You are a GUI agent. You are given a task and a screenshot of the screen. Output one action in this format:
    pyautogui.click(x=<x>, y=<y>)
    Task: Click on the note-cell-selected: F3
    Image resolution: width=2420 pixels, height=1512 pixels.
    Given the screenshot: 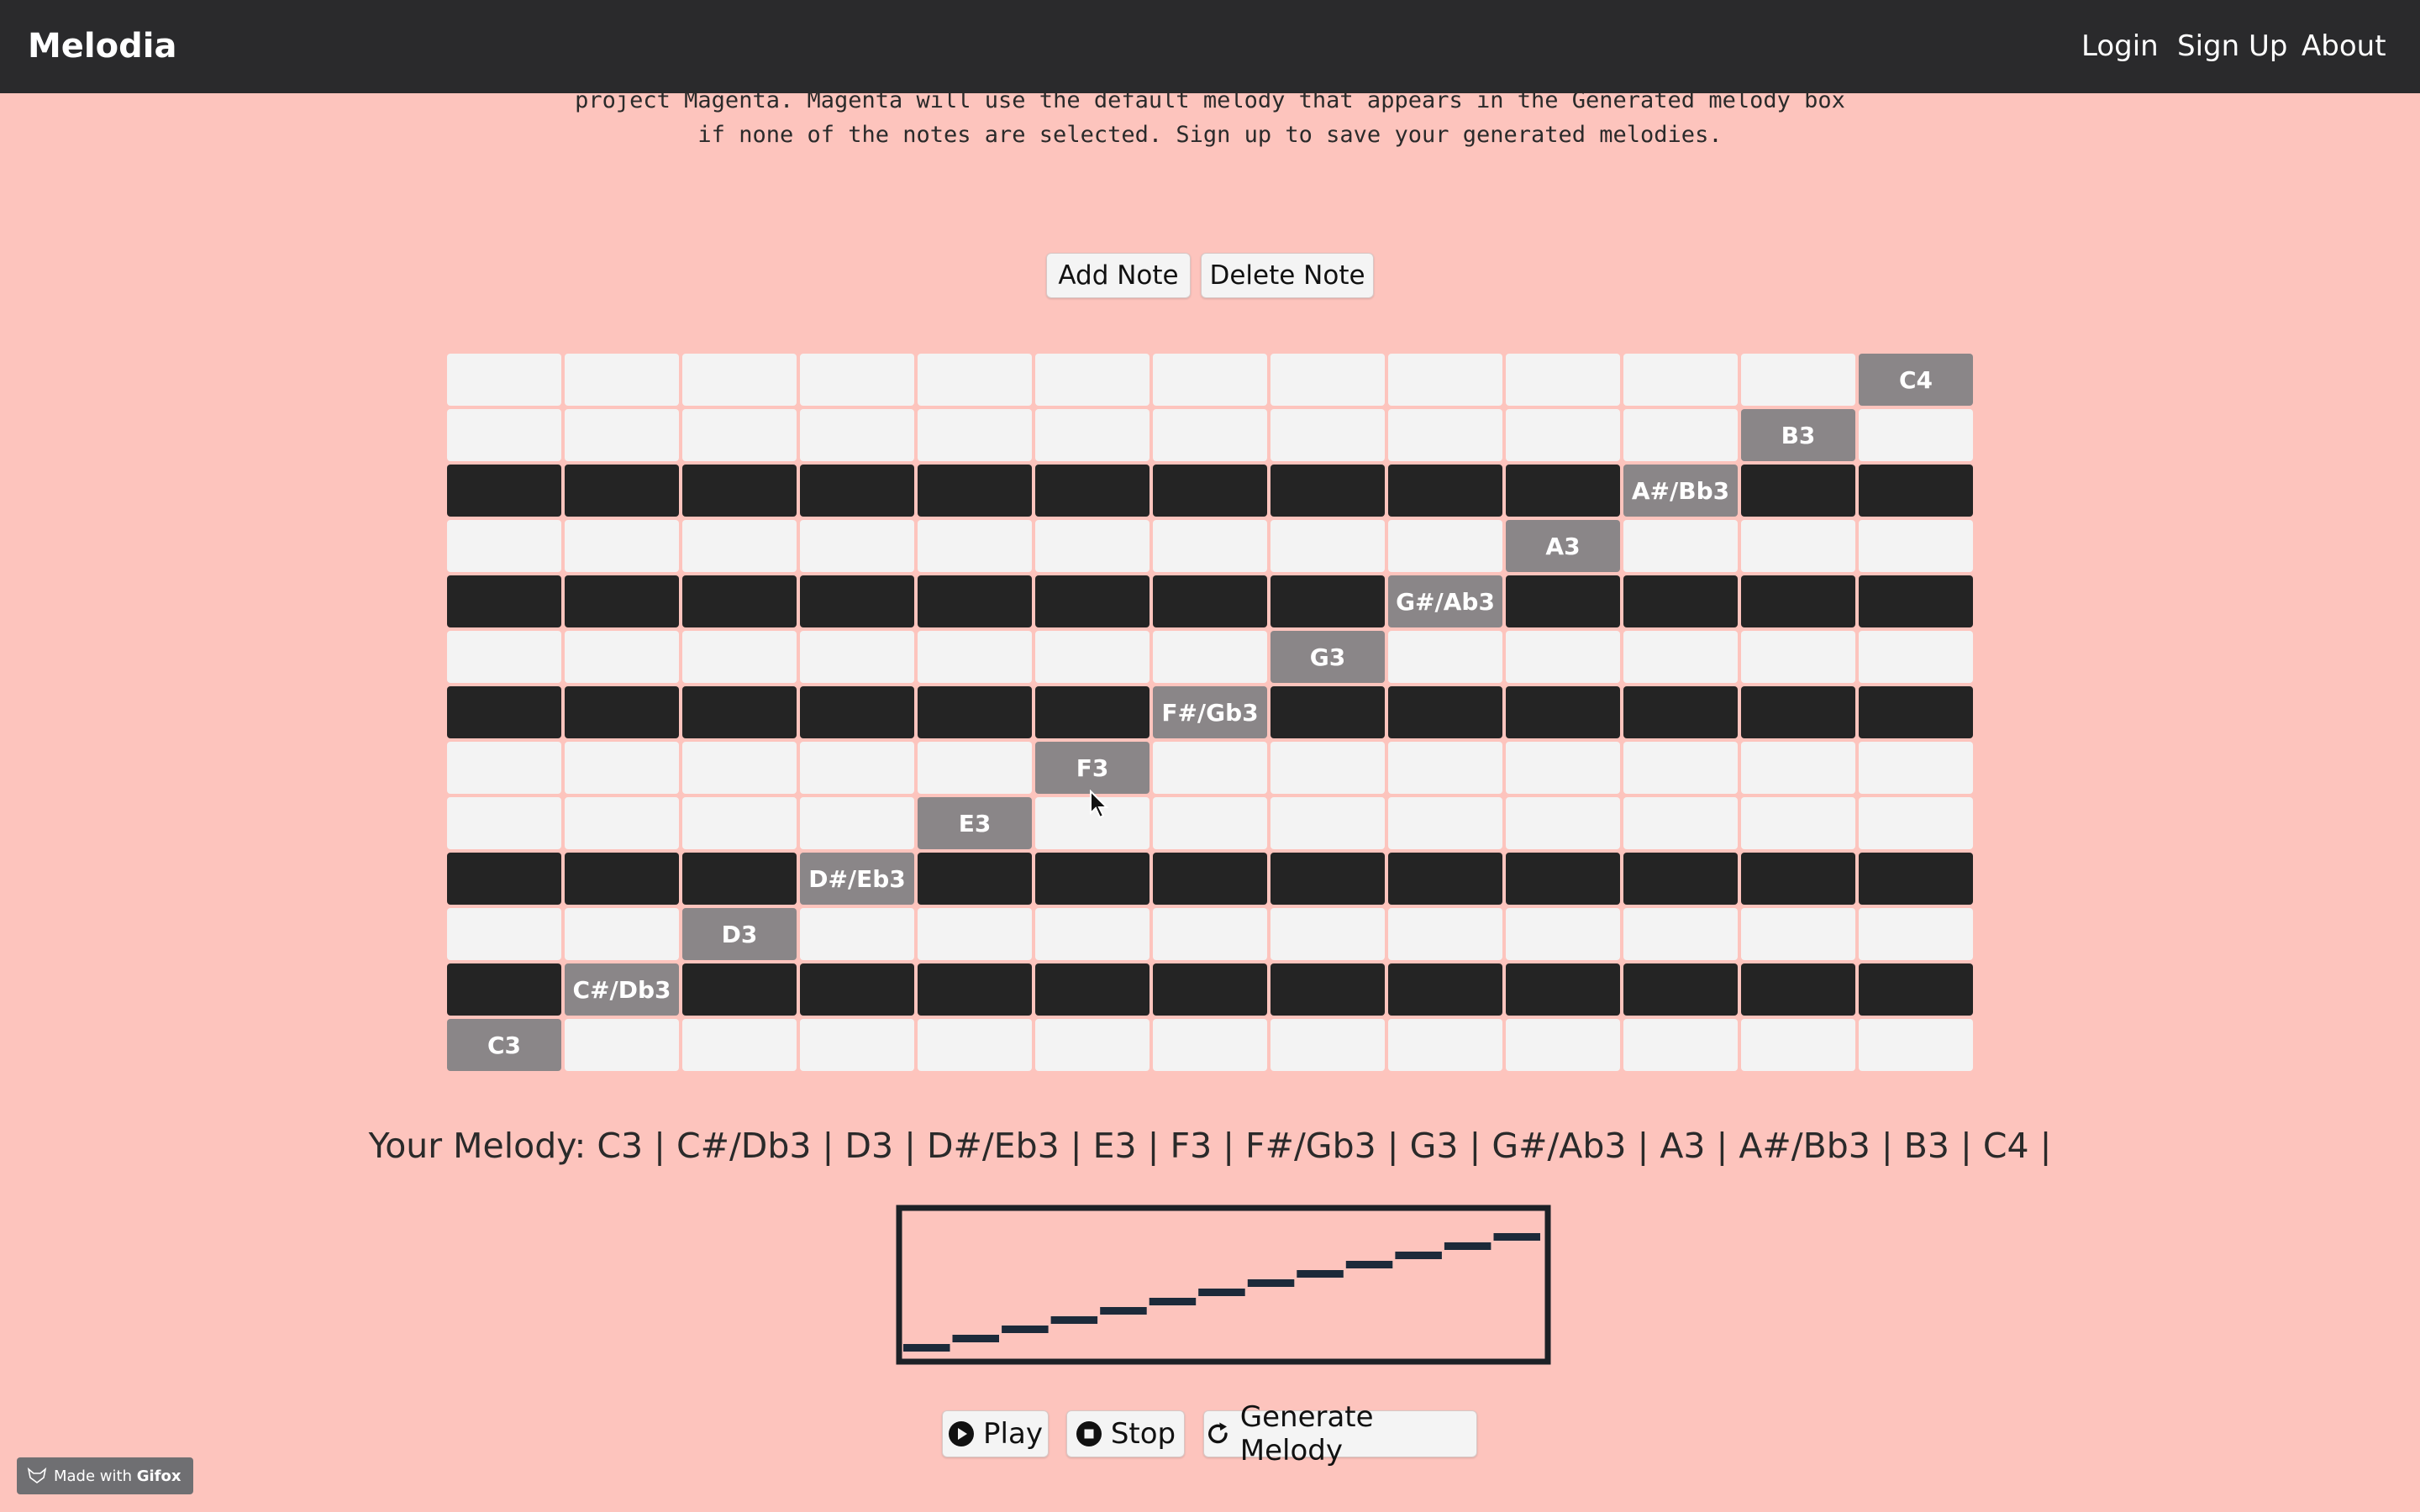 What is the action you would take?
    pyautogui.click(x=1092, y=768)
    